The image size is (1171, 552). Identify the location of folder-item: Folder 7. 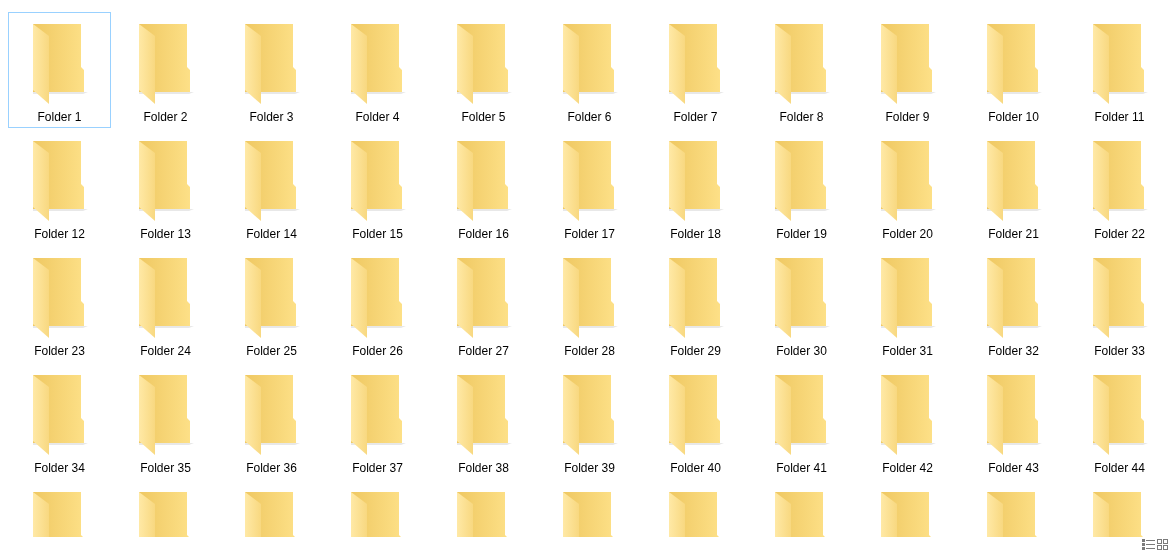
(695, 70).